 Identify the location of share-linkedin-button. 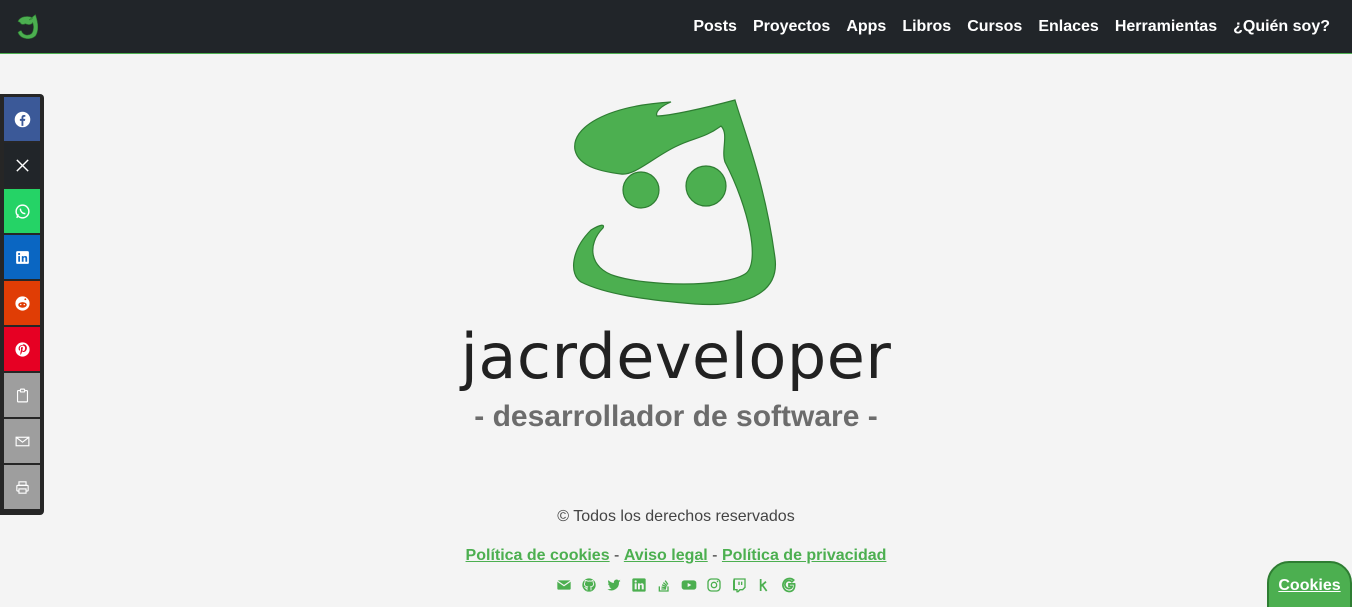
(22, 257).